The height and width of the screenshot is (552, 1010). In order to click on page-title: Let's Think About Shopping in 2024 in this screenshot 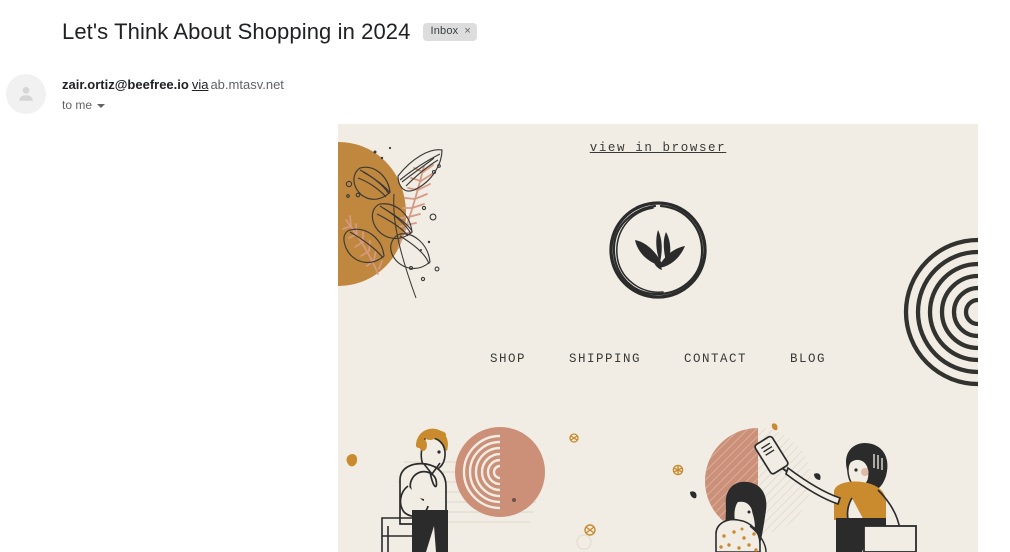, I will do `click(236, 31)`.